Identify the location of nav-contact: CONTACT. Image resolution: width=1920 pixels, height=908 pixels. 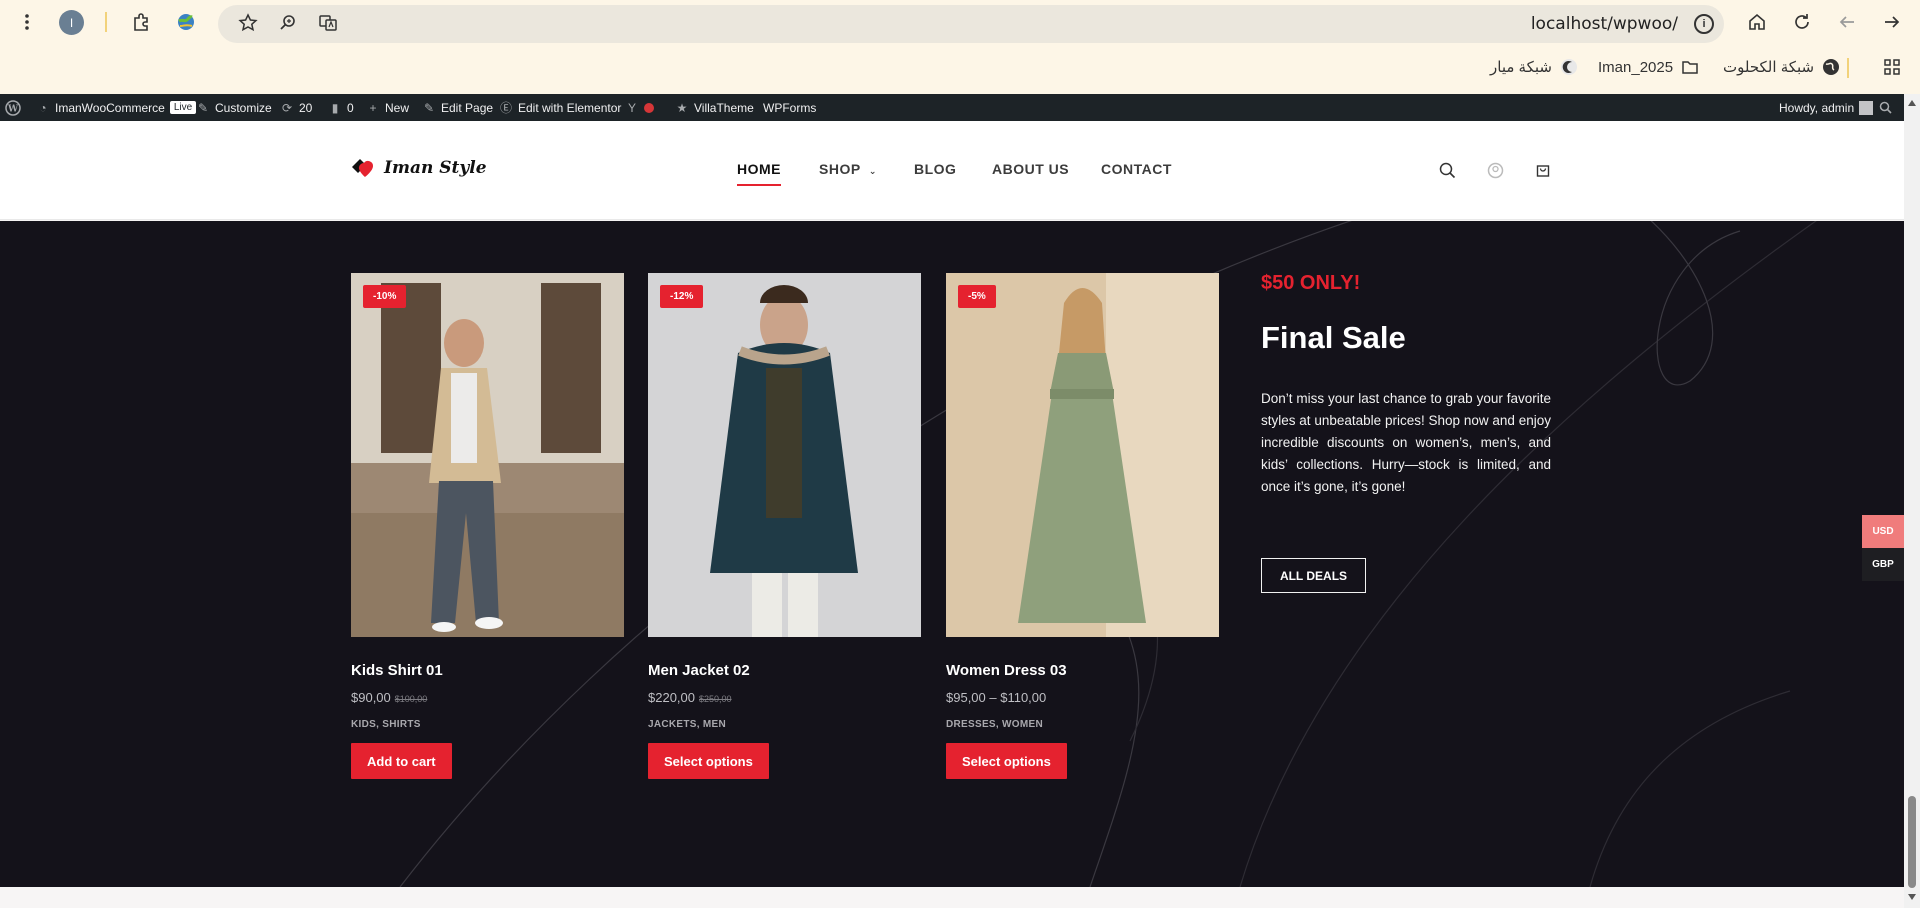
(1136, 169).